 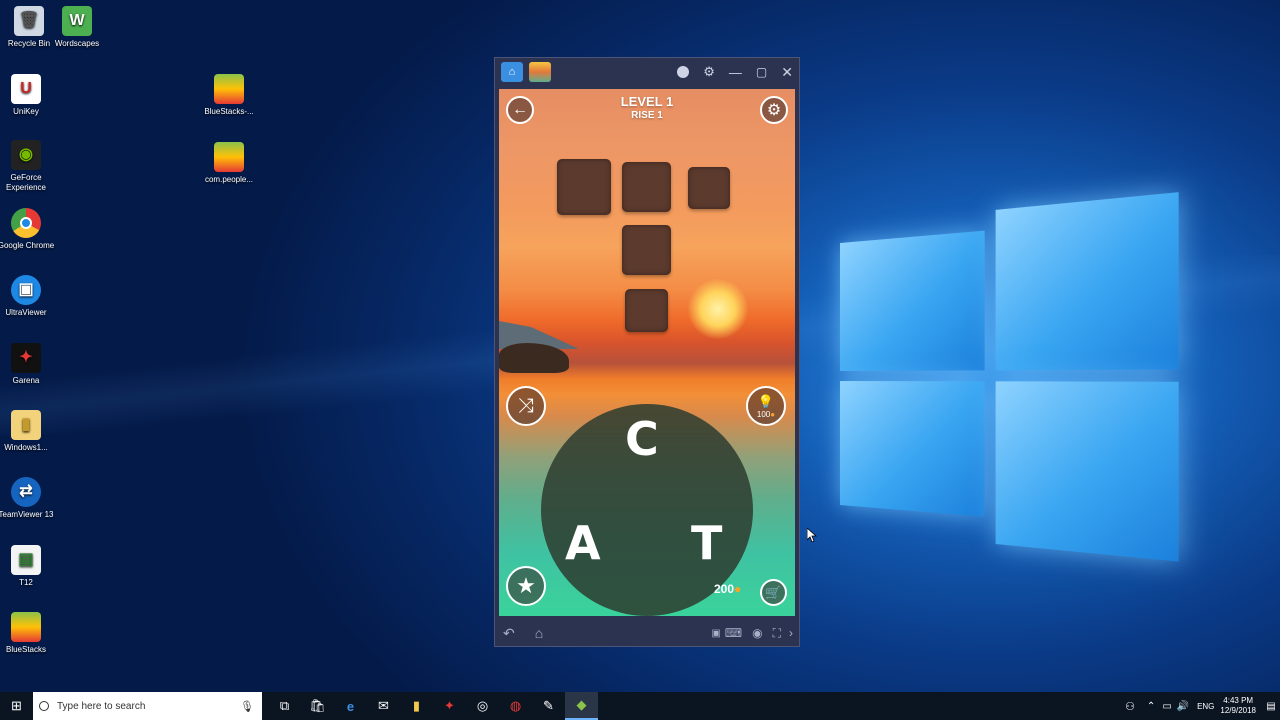 What do you see at coordinates (647, 72) in the screenshot?
I see `emulator-titlebar: ⌂ ⚙ — ▢ ✕` at bounding box center [647, 72].